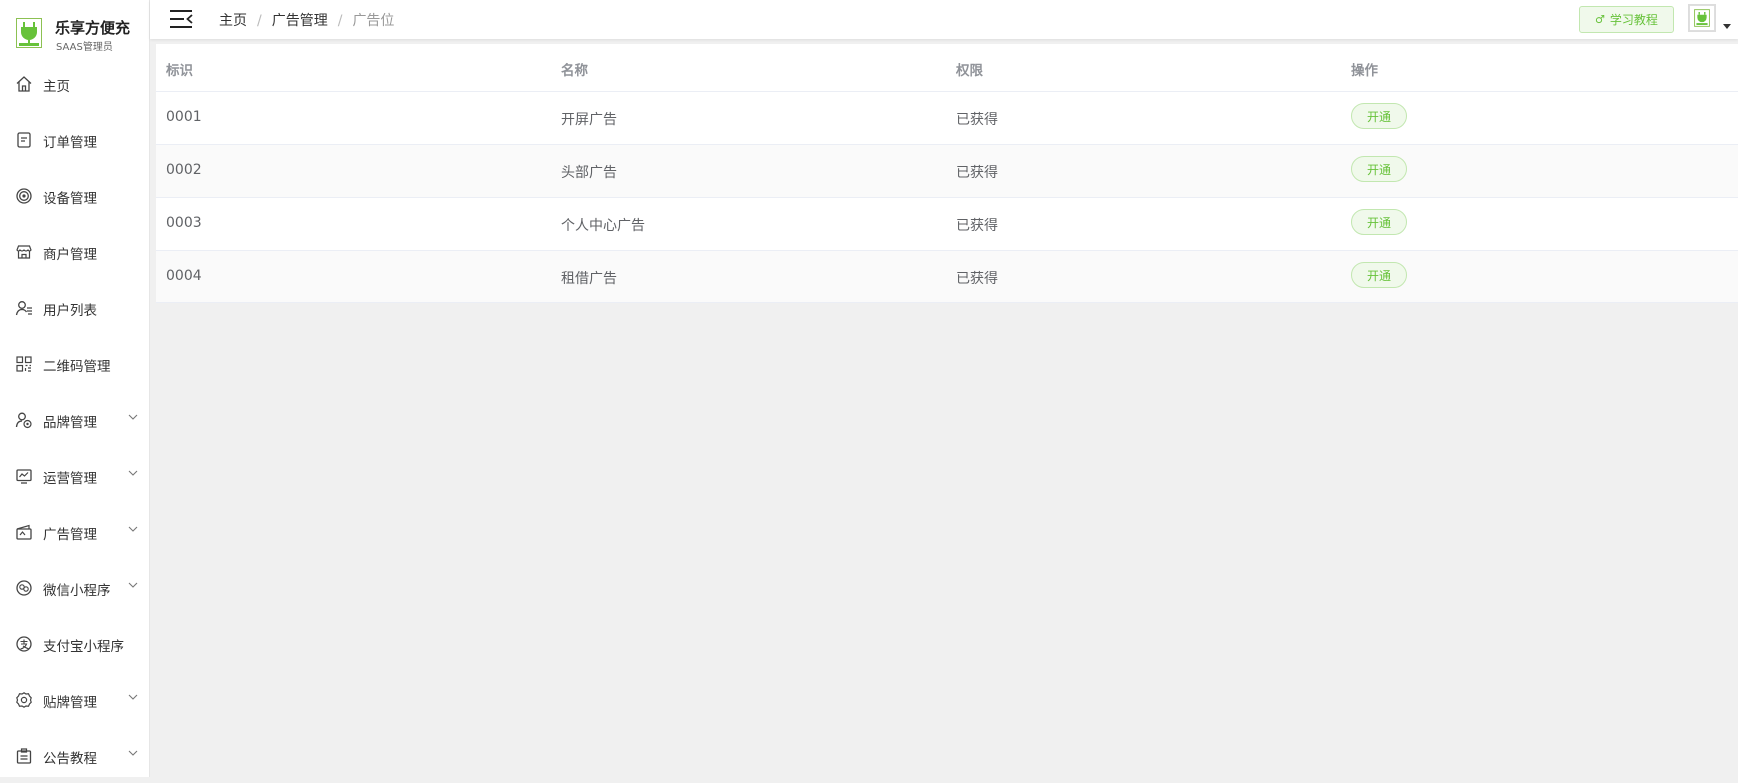 The image size is (1738, 783). Describe the element at coordinates (24, 252) in the screenshot. I see `shop-icon` at that location.